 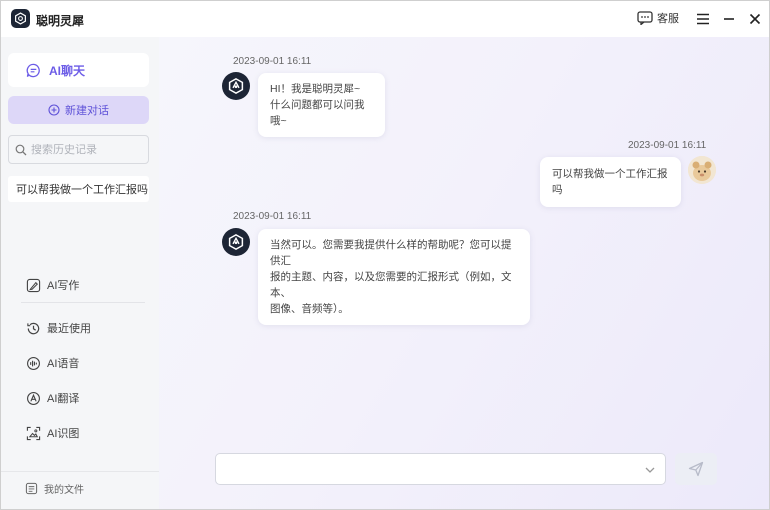 I want to click on menu-button, so click(x=703, y=19).